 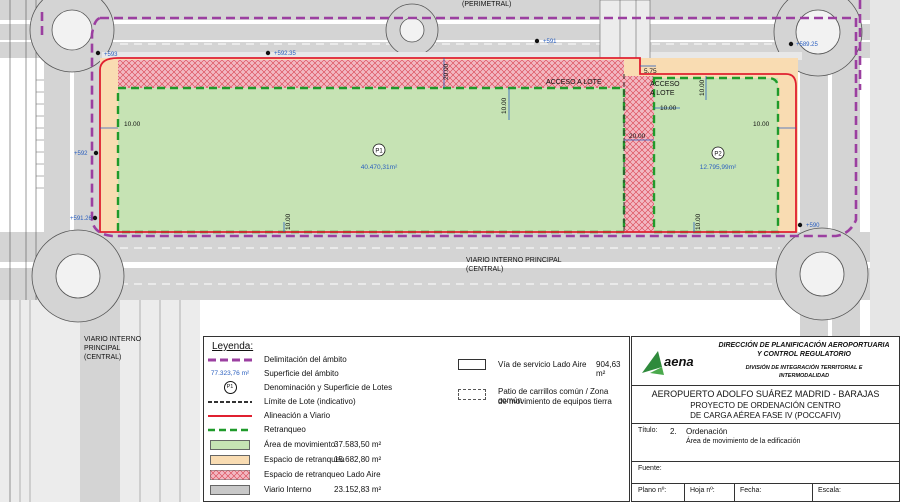 What do you see at coordinates (822, 274) in the screenshot?
I see `roundabout-bottom-right` at bounding box center [822, 274].